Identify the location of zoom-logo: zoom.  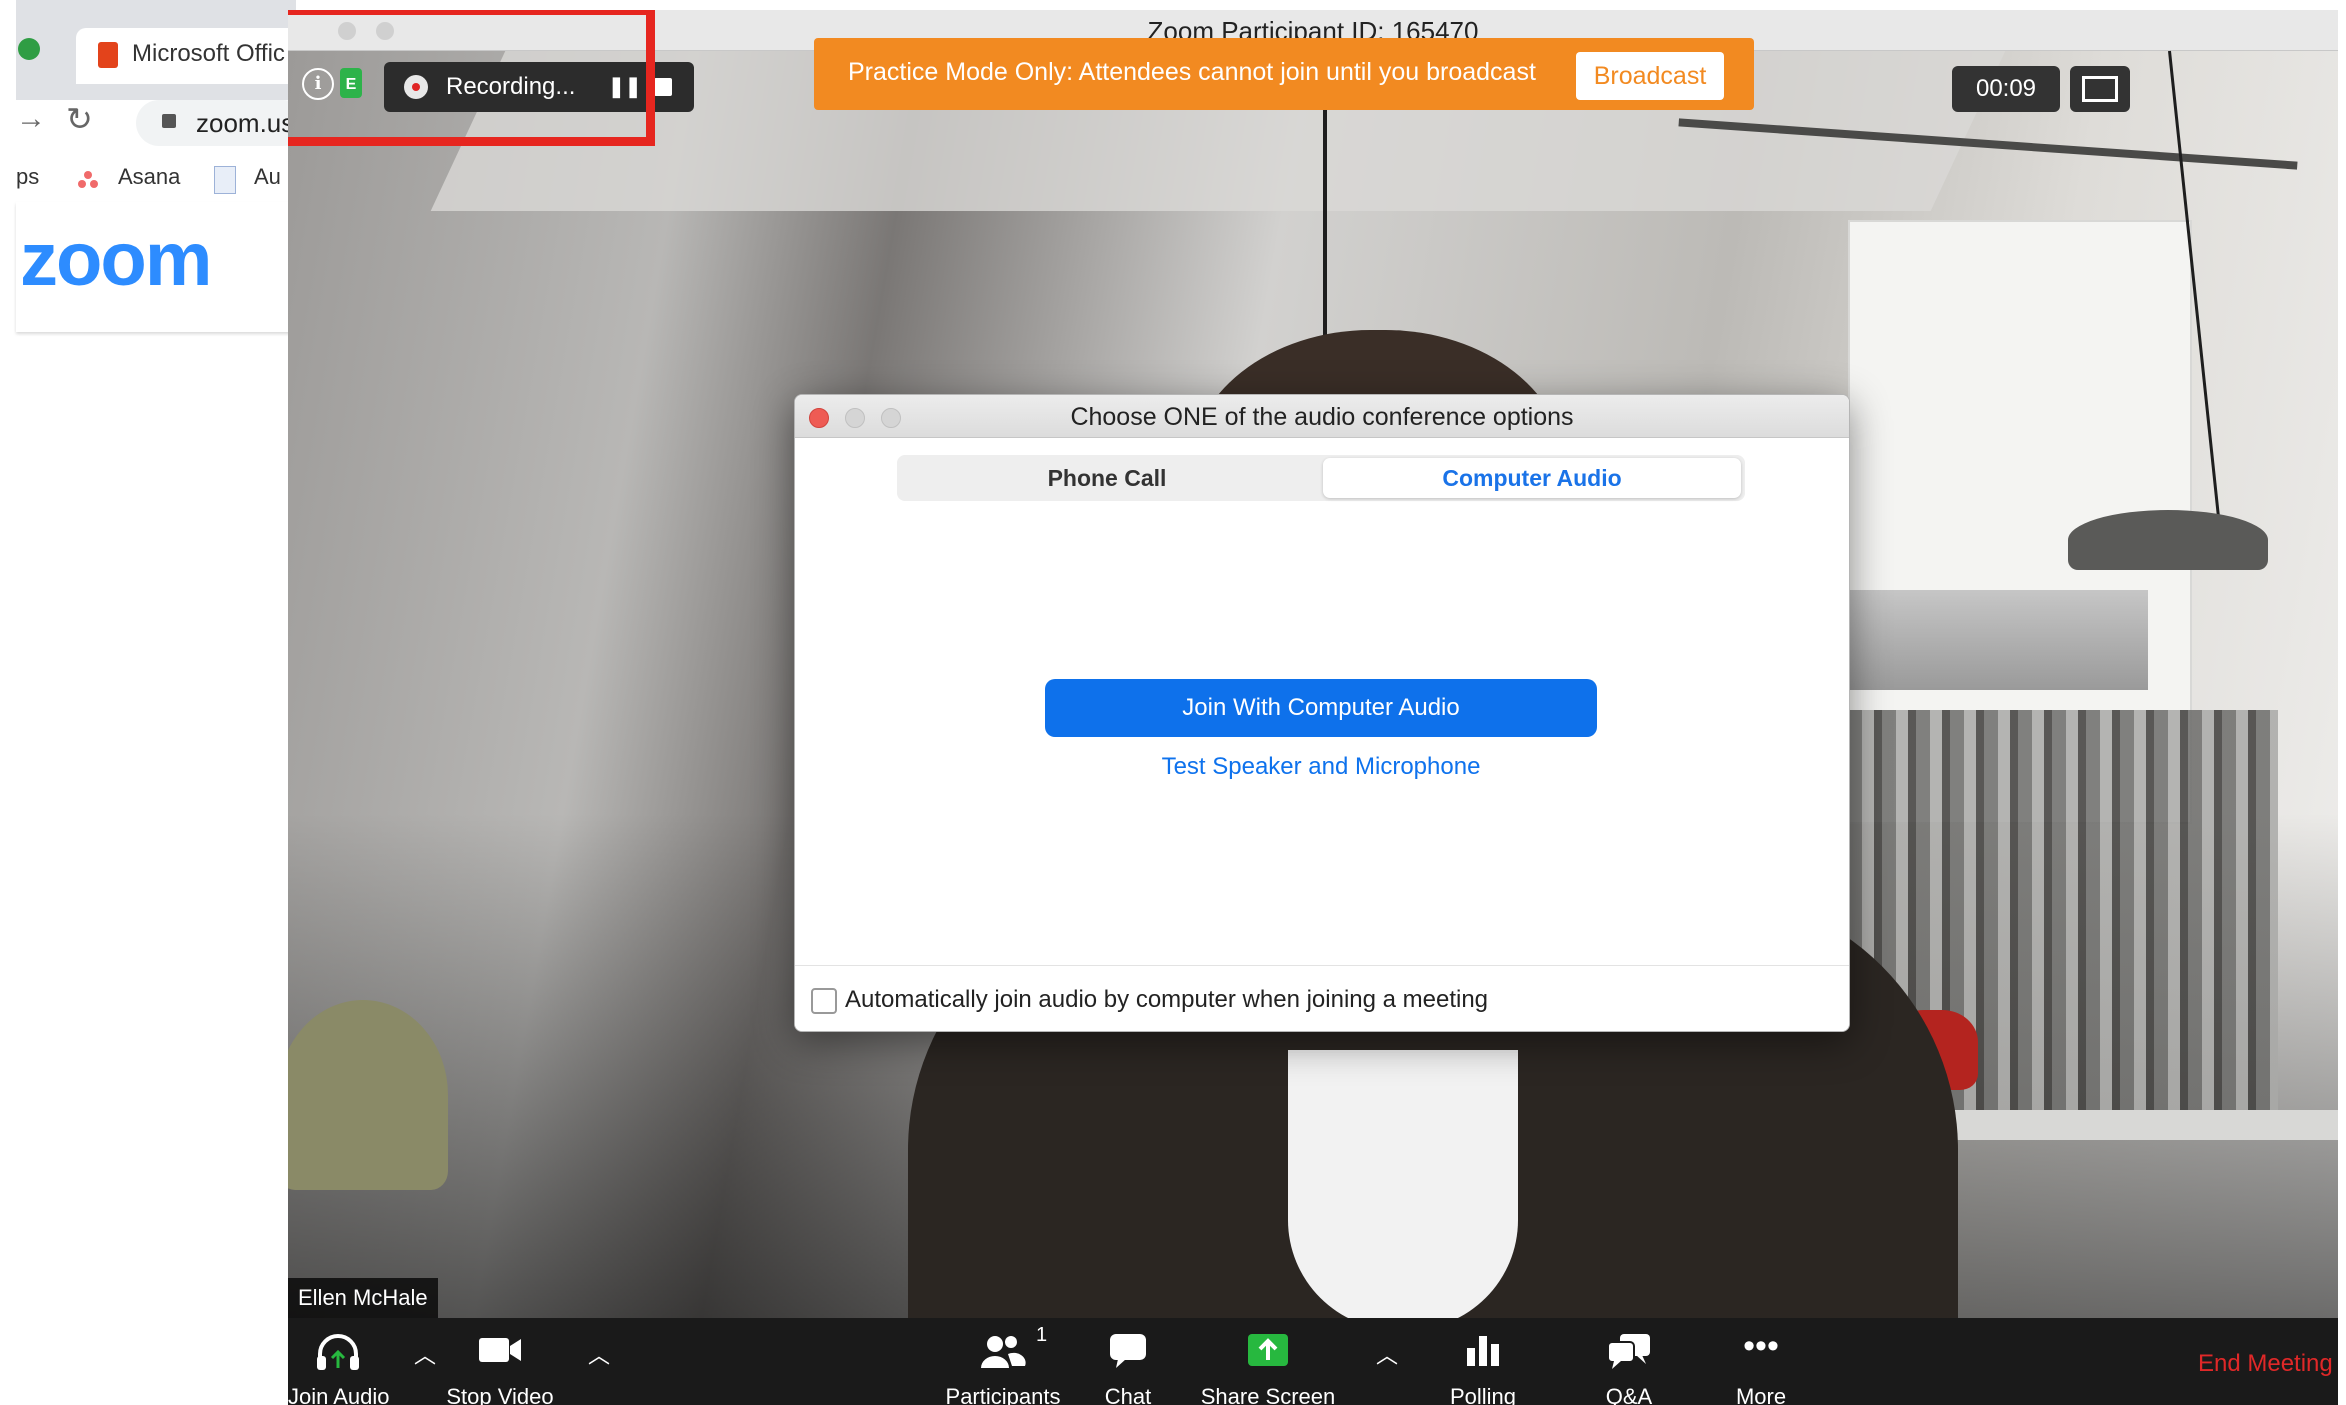
(116, 259).